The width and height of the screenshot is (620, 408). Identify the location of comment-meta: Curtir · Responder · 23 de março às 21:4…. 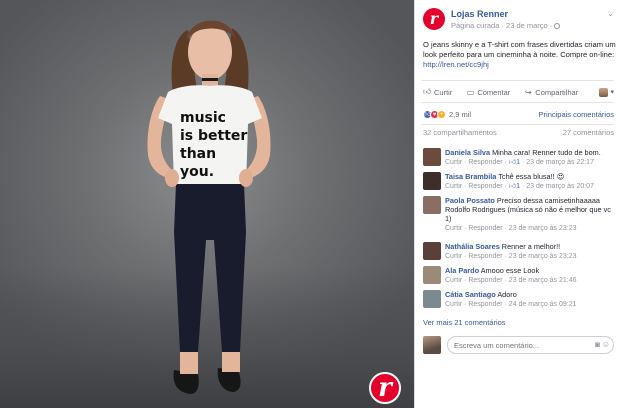
(529, 280).